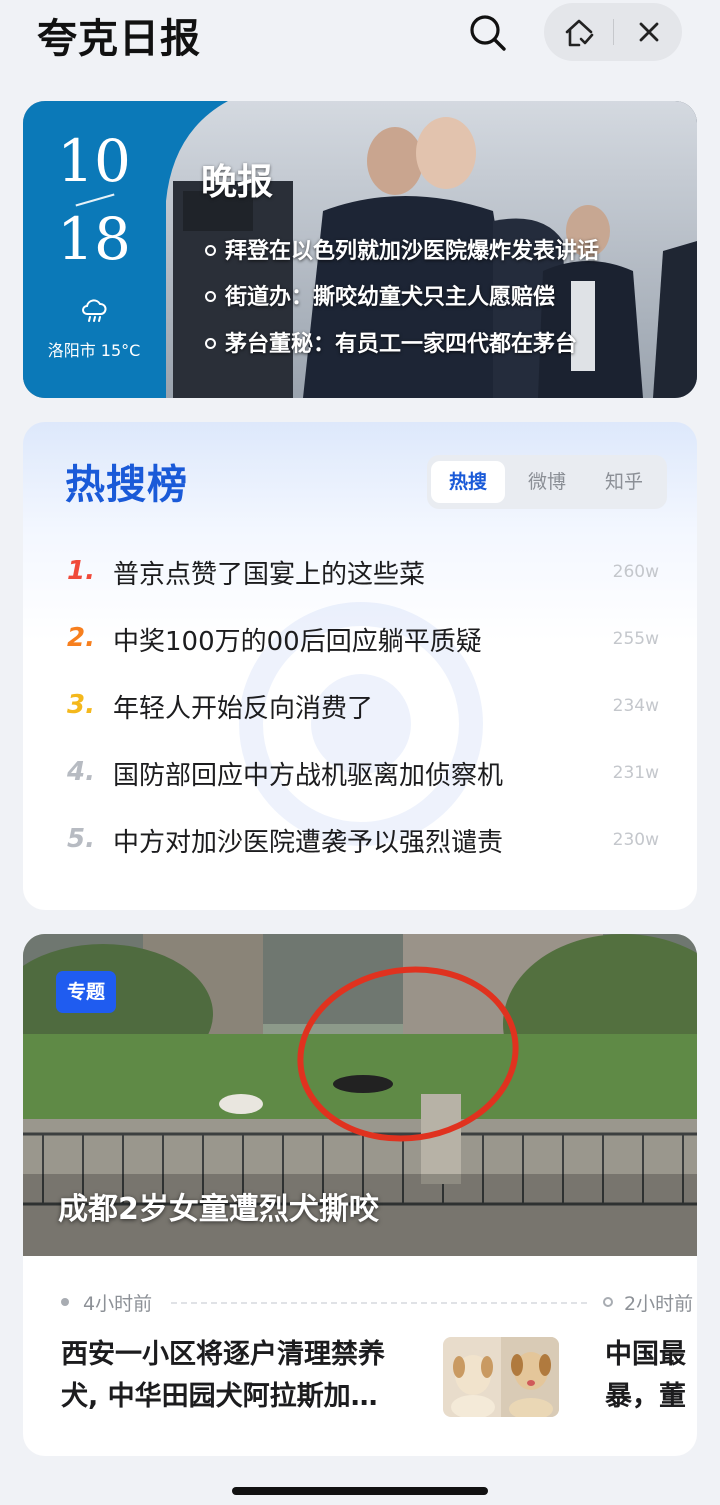  What do you see at coordinates (297, 642) in the screenshot?
I see `hot-item-title: 中奖100万的00后回应躺平质疑` at bounding box center [297, 642].